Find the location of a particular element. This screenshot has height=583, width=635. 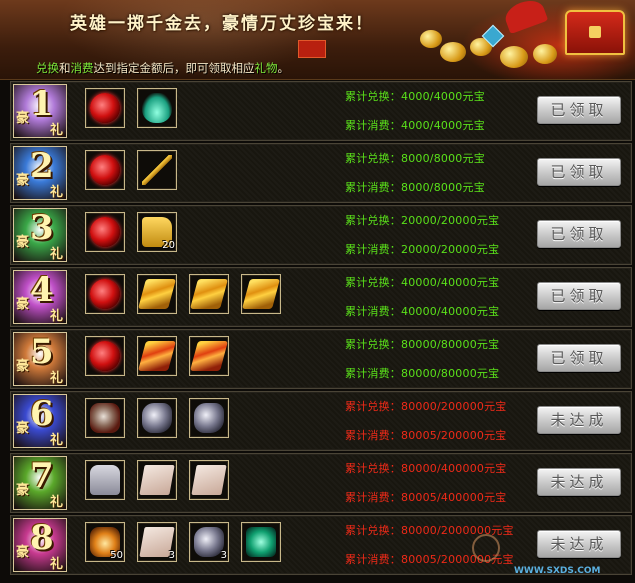

exchange-value: 4000/4000元宝 is located at coordinates (443, 96).